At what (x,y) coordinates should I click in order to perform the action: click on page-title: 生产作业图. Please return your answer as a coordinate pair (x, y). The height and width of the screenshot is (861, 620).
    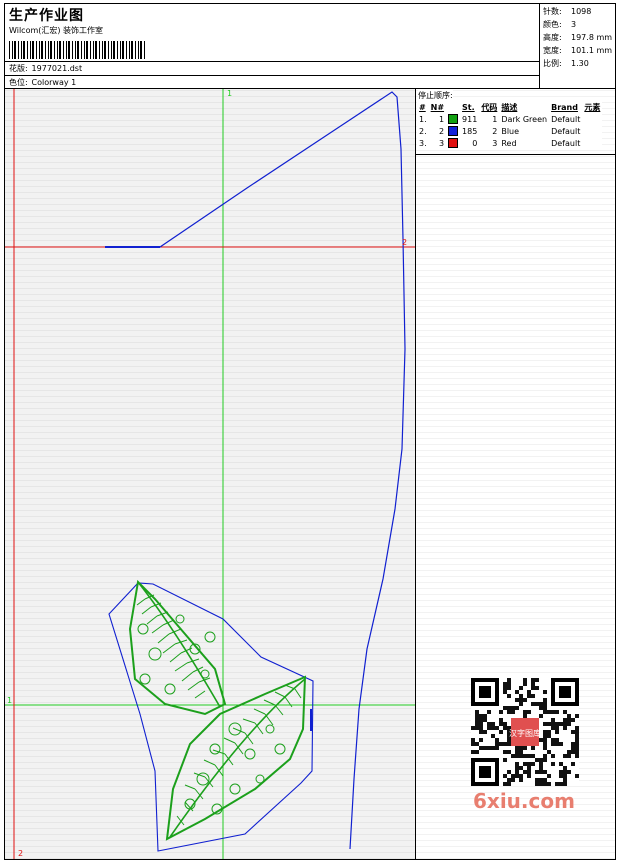
    Looking at the image, I should click on (46, 16).